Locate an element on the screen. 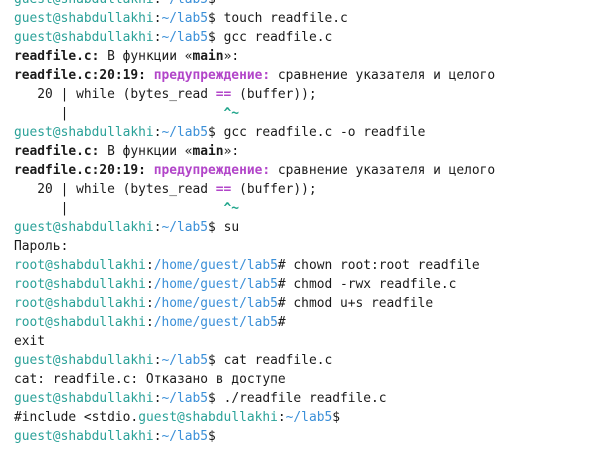  warning-location: readfile.c:20:19: is located at coordinates (80, 170).